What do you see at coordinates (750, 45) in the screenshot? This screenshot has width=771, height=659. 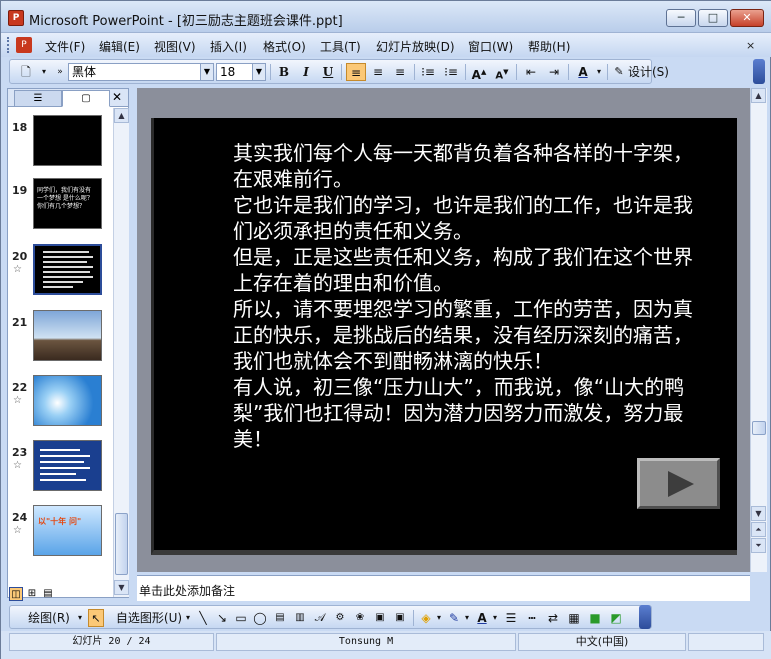 I see `document-close-button: ×` at bounding box center [750, 45].